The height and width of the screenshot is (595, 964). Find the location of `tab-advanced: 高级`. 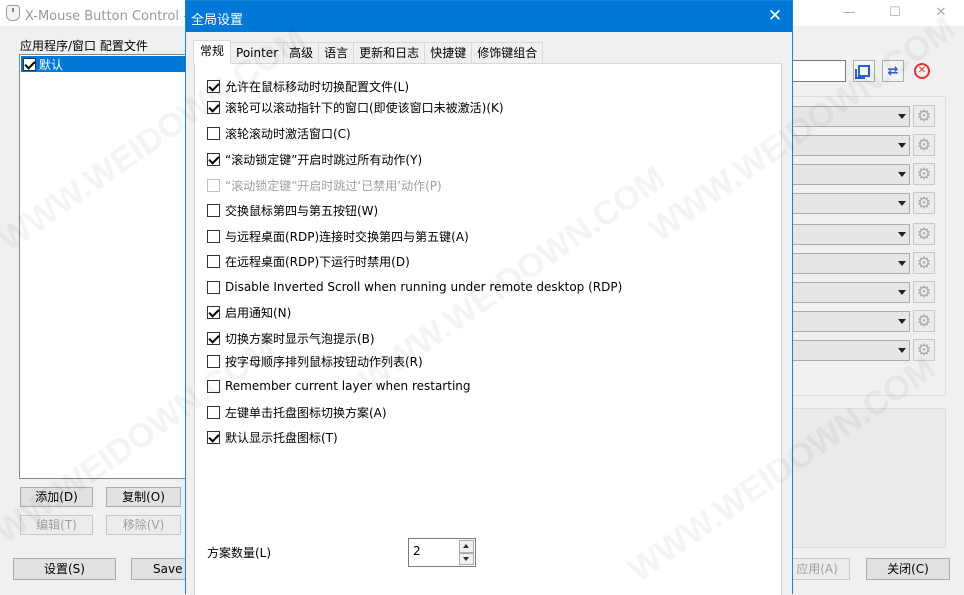

tab-advanced: 高级 is located at coordinates (301, 53).